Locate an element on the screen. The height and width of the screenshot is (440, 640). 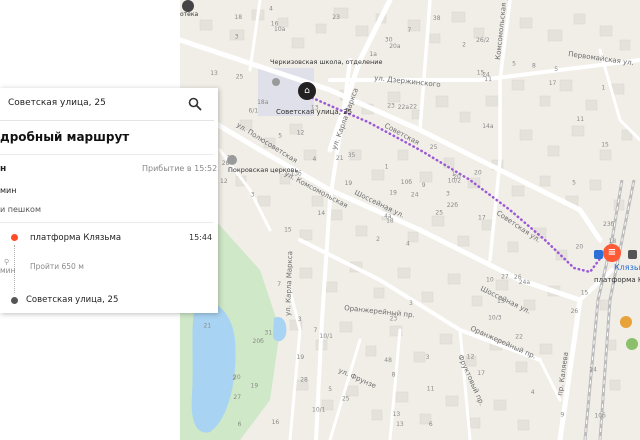
house-number: 18а is located at coordinates (263, 102).